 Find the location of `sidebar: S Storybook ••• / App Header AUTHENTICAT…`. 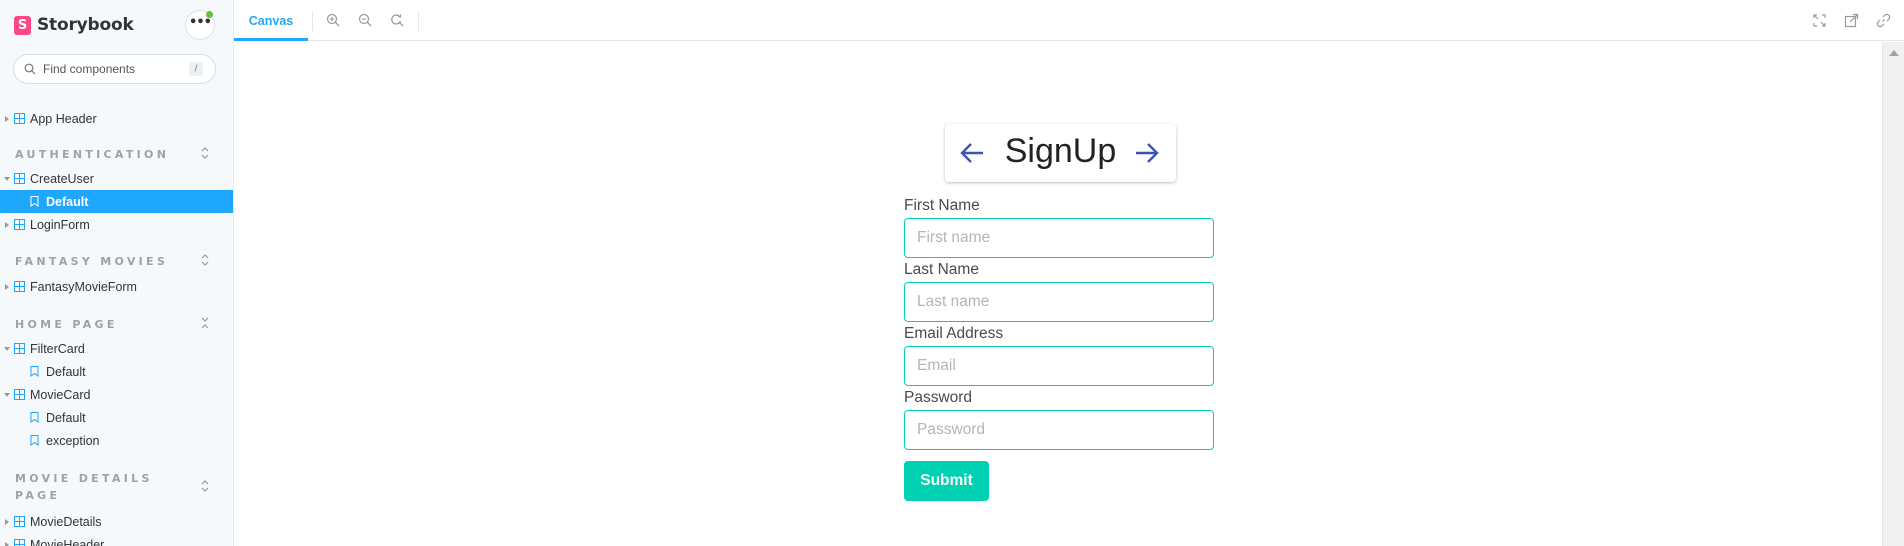

sidebar: S Storybook ••• / App Header AUTHENTICAT… is located at coordinates (117, 273).